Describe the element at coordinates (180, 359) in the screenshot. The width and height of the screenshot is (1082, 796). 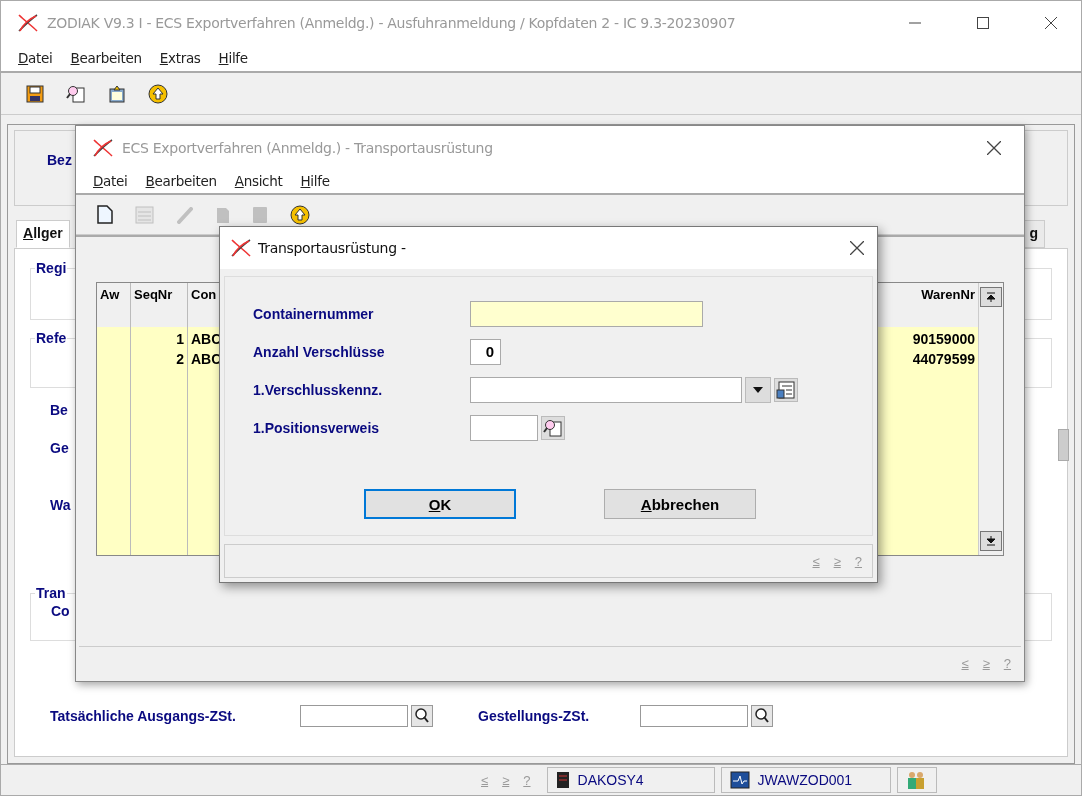
I see `table-cell-text: 2` at that location.